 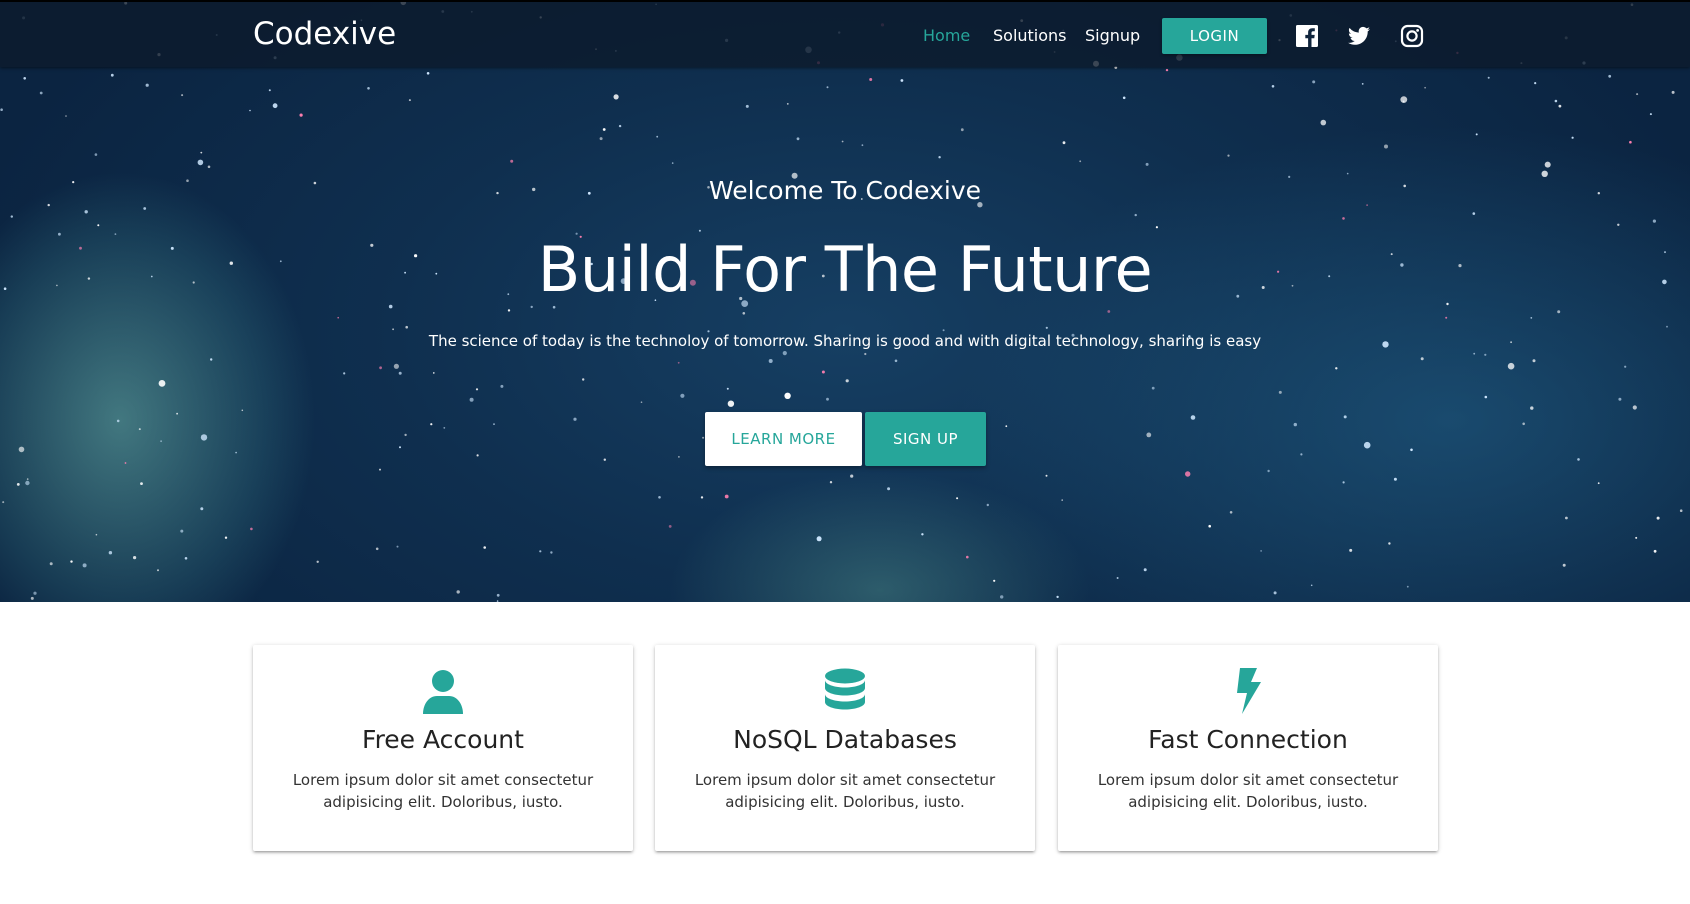 What do you see at coordinates (1307, 36) in the screenshot?
I see `facebook-icon` at bounding box center [1307, 36].